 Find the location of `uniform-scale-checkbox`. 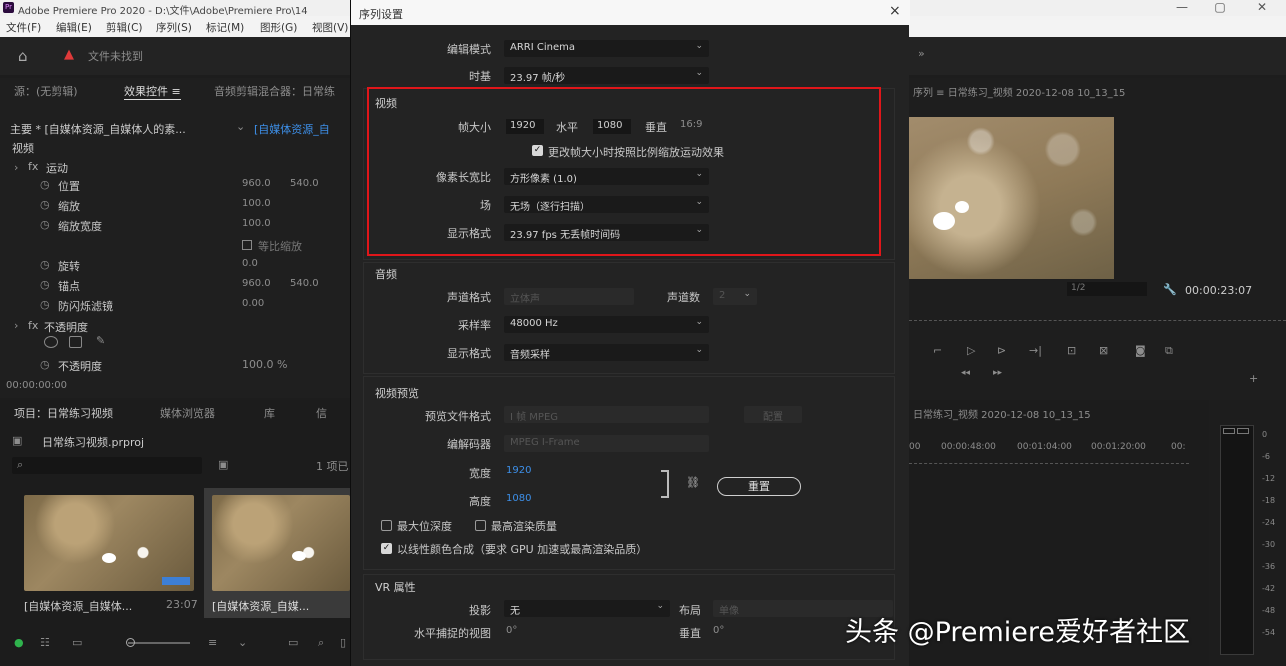

uniform-scale-checkbox is located at coordinates (247, 245).